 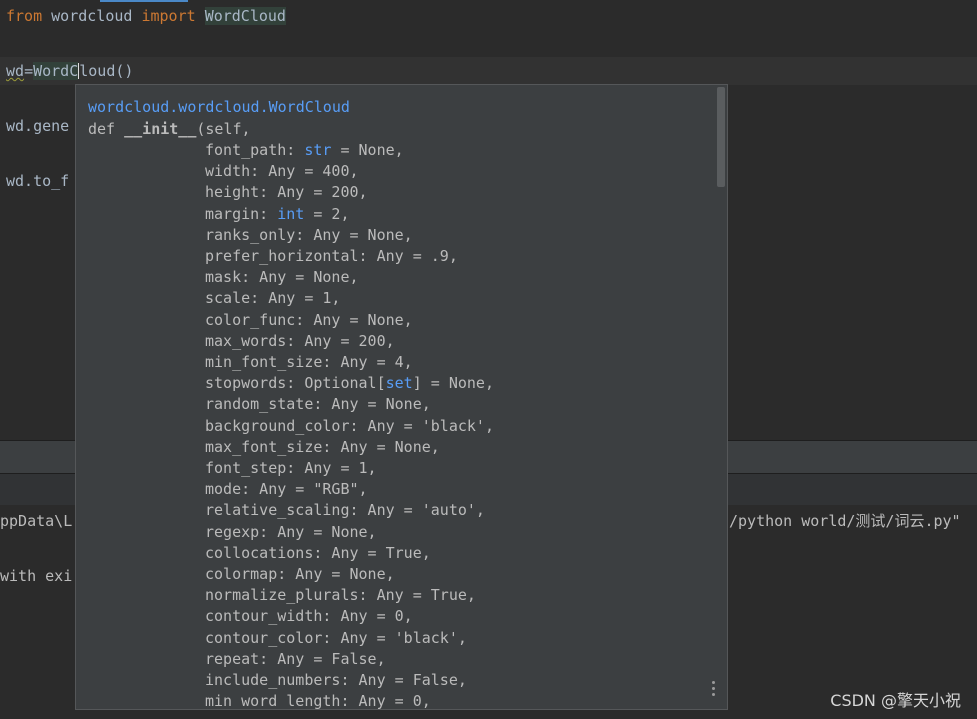 I want to click on keyword-import: import, so click(x=168, y=16).